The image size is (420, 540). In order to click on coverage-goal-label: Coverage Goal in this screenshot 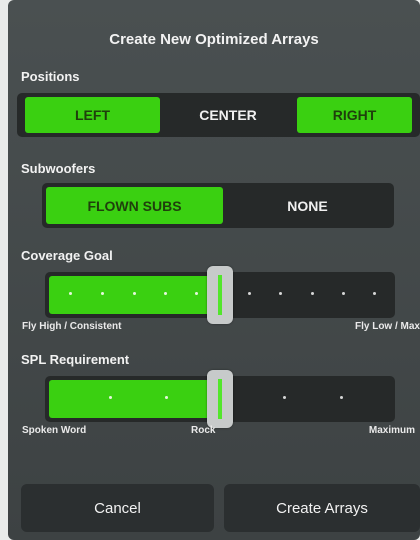, I will do `click(67, 255)`.